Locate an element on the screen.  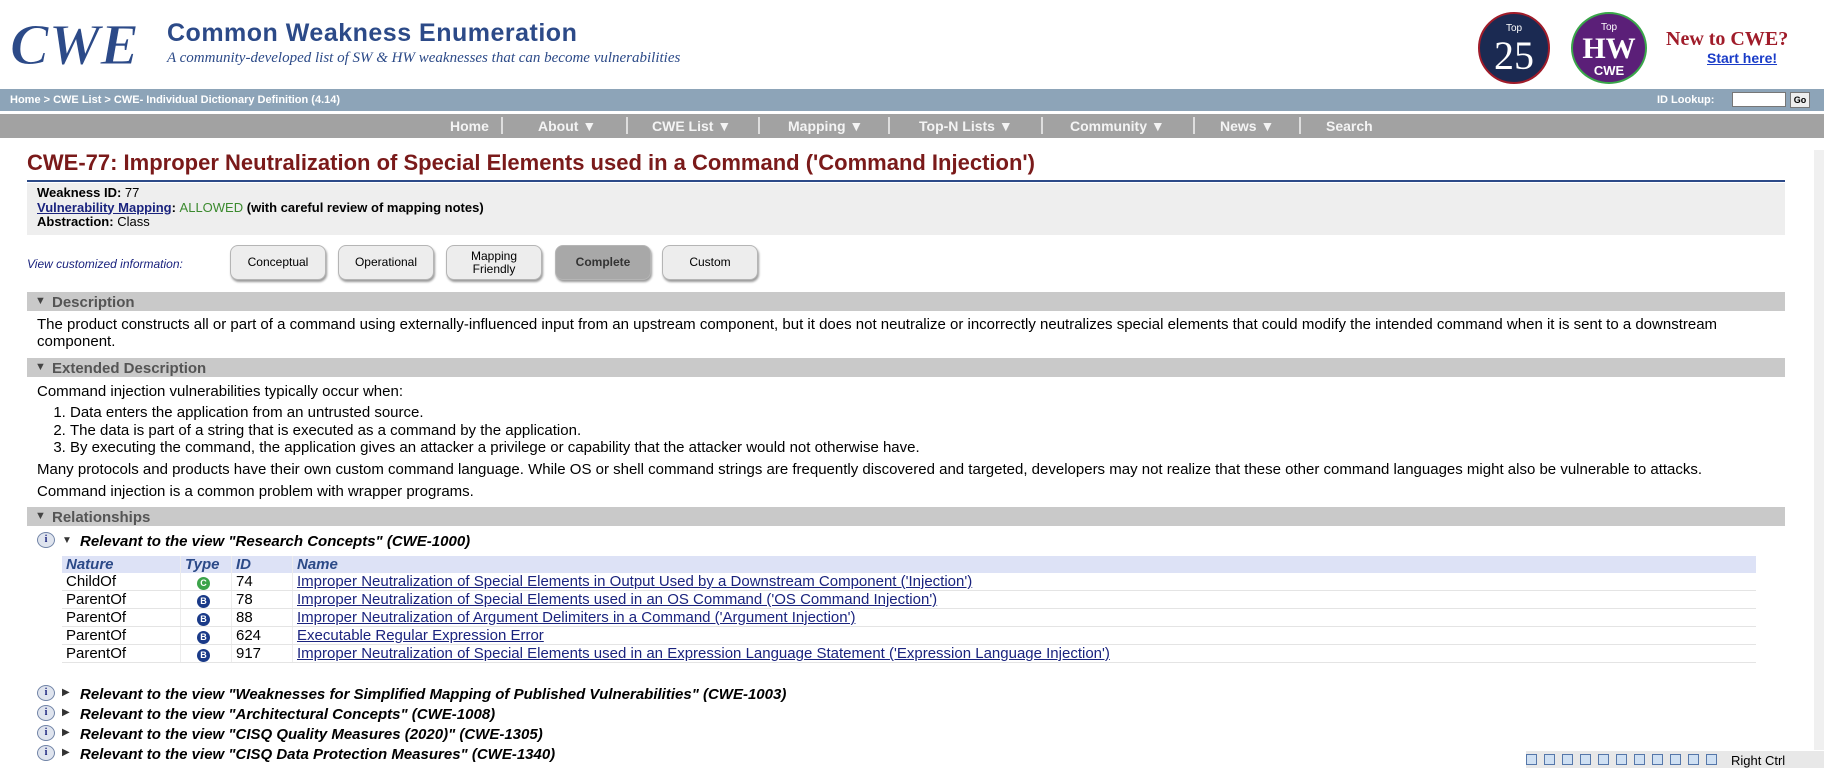
category-type-icon: C is located at coordinates (203, 583).